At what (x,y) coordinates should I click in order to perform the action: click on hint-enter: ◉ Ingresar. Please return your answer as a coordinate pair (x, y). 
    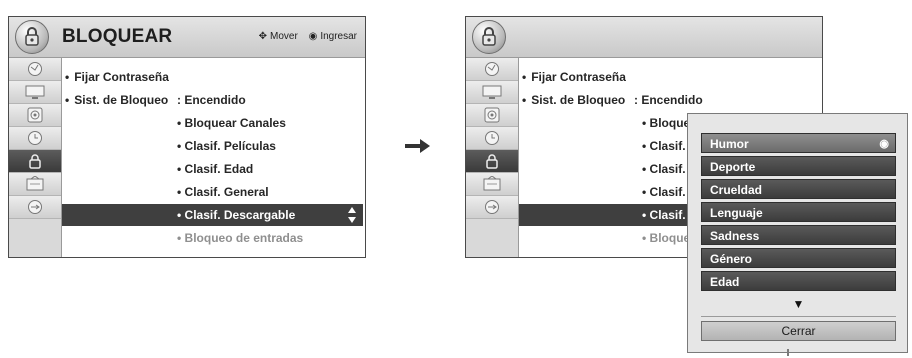
    Looking at the image, I should click on (333, 36).